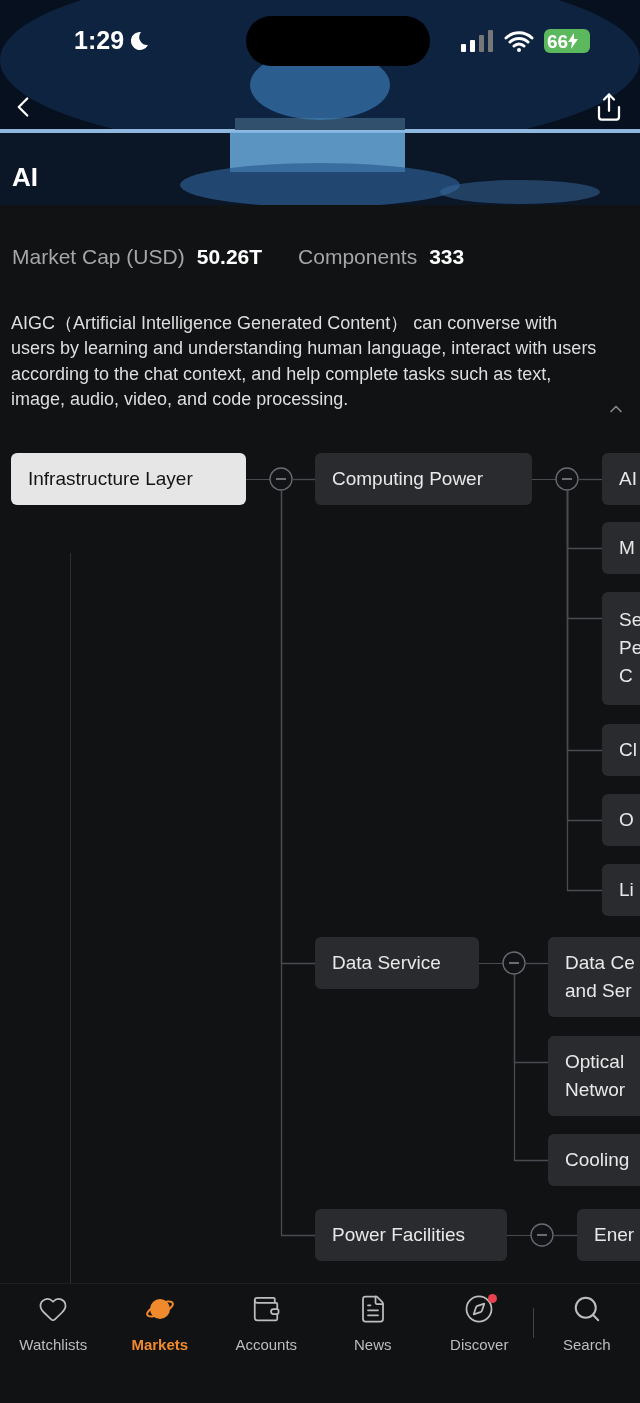  Describe the element at coordinates (358, 257) in the screenshot. I see `stat-label: Components` at that location.